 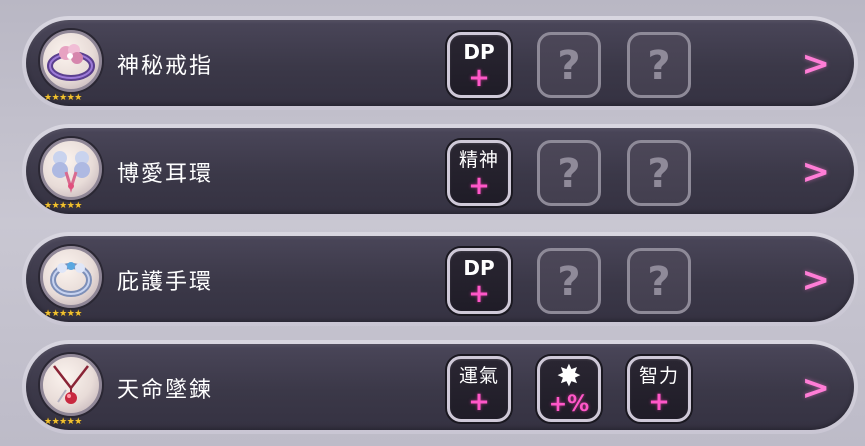 I want to click on stat-slot-luck: 運氣 +, so click(x=479, y=389).